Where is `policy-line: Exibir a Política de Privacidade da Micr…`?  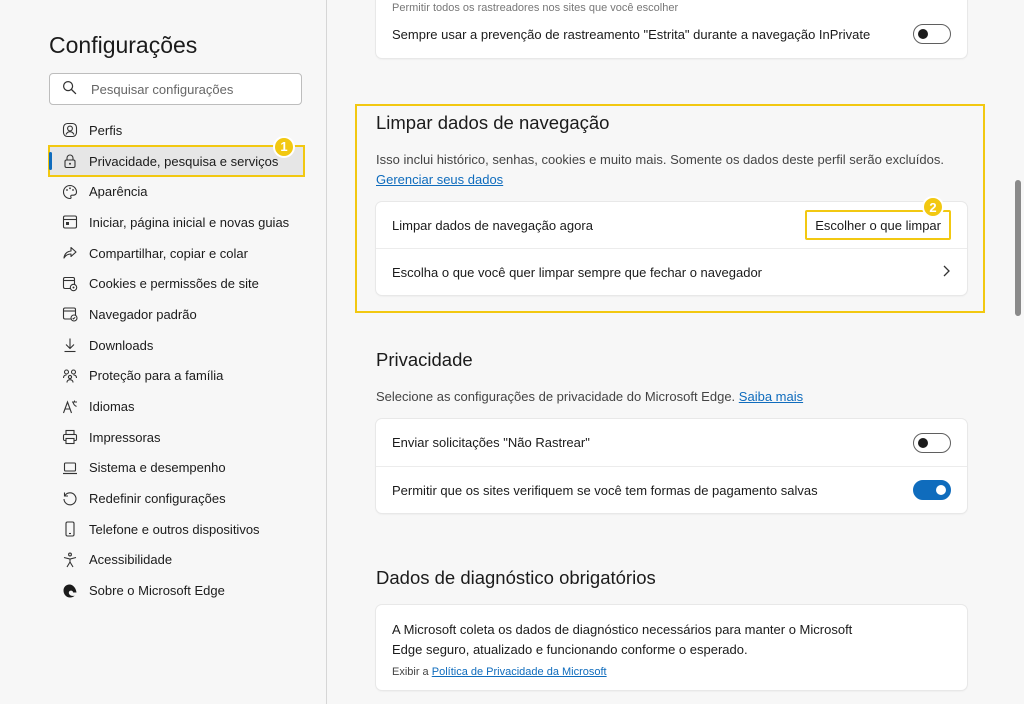 policy-line: Exibir a Política de Privacidade da Micr… is located at coordinates (671, 672).